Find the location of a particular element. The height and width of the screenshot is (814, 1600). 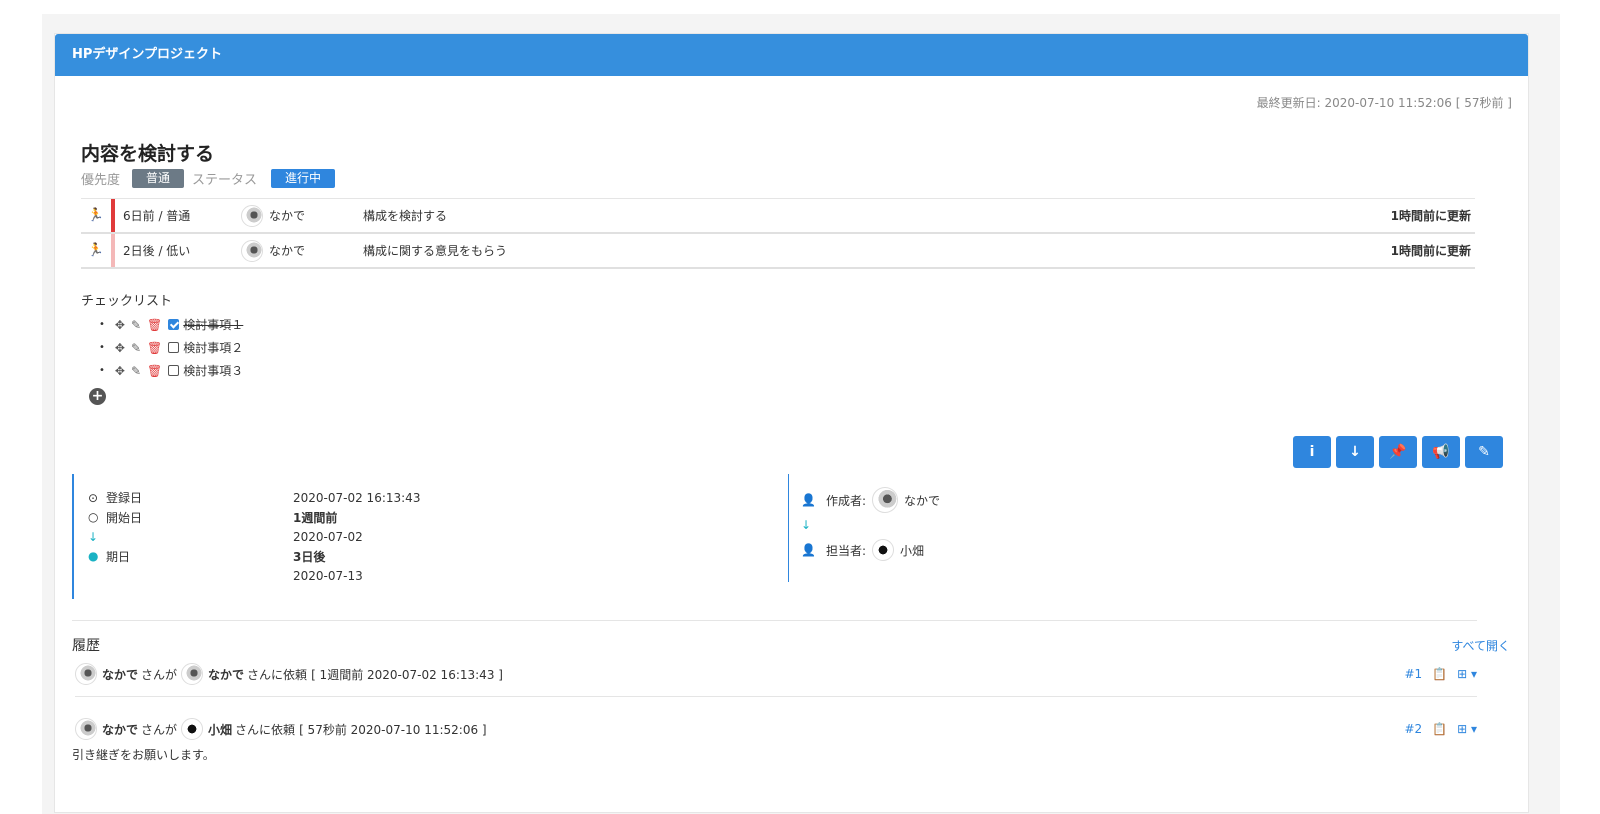

action-buttons: i ↓ 📌 📢 ✎ is located at coordinates (1398, 452).